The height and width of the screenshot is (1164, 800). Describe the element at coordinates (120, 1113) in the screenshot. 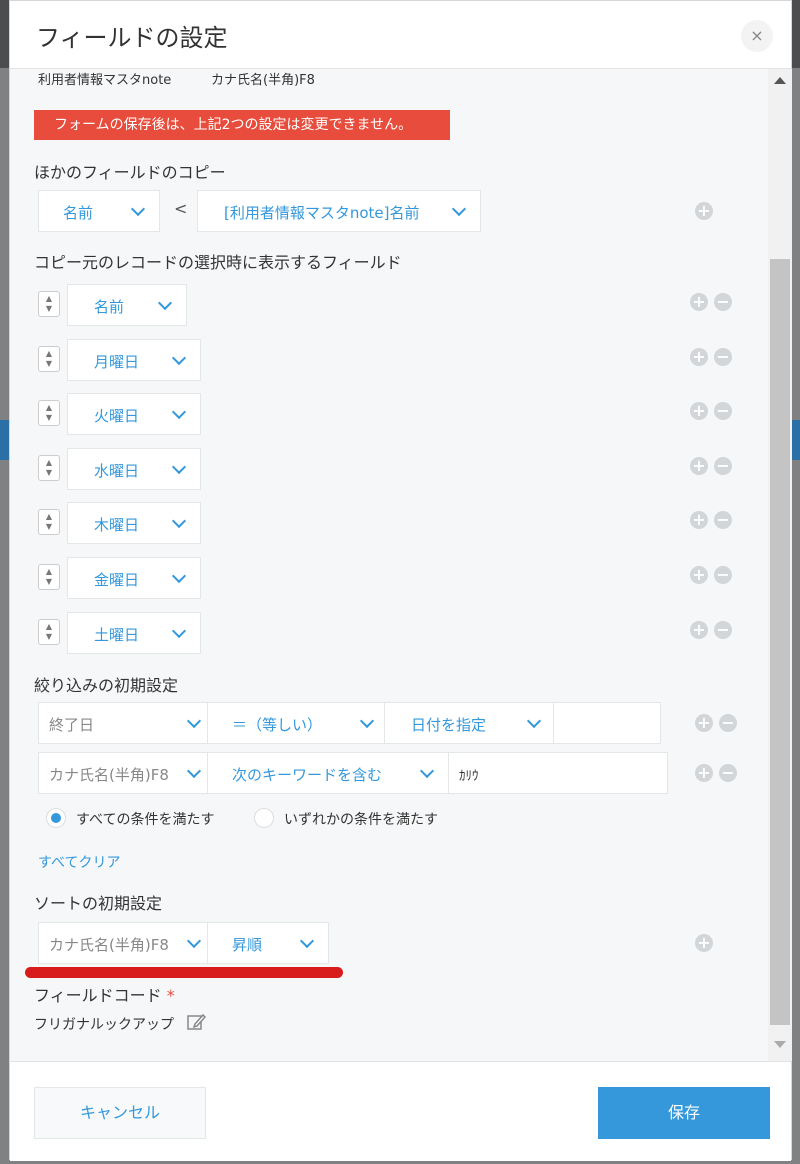

I see `cancel-button: キャンセル` at that location.